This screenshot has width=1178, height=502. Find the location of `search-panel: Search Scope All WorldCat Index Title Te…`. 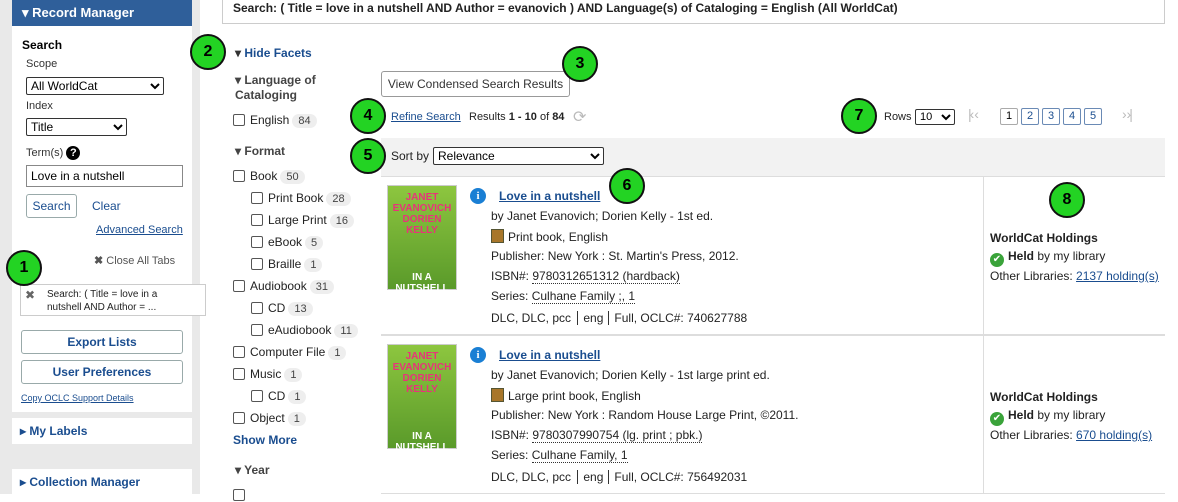

search-panel: Search Scope All WorldCat Index Title Te… is located at coordinates (102, 219).